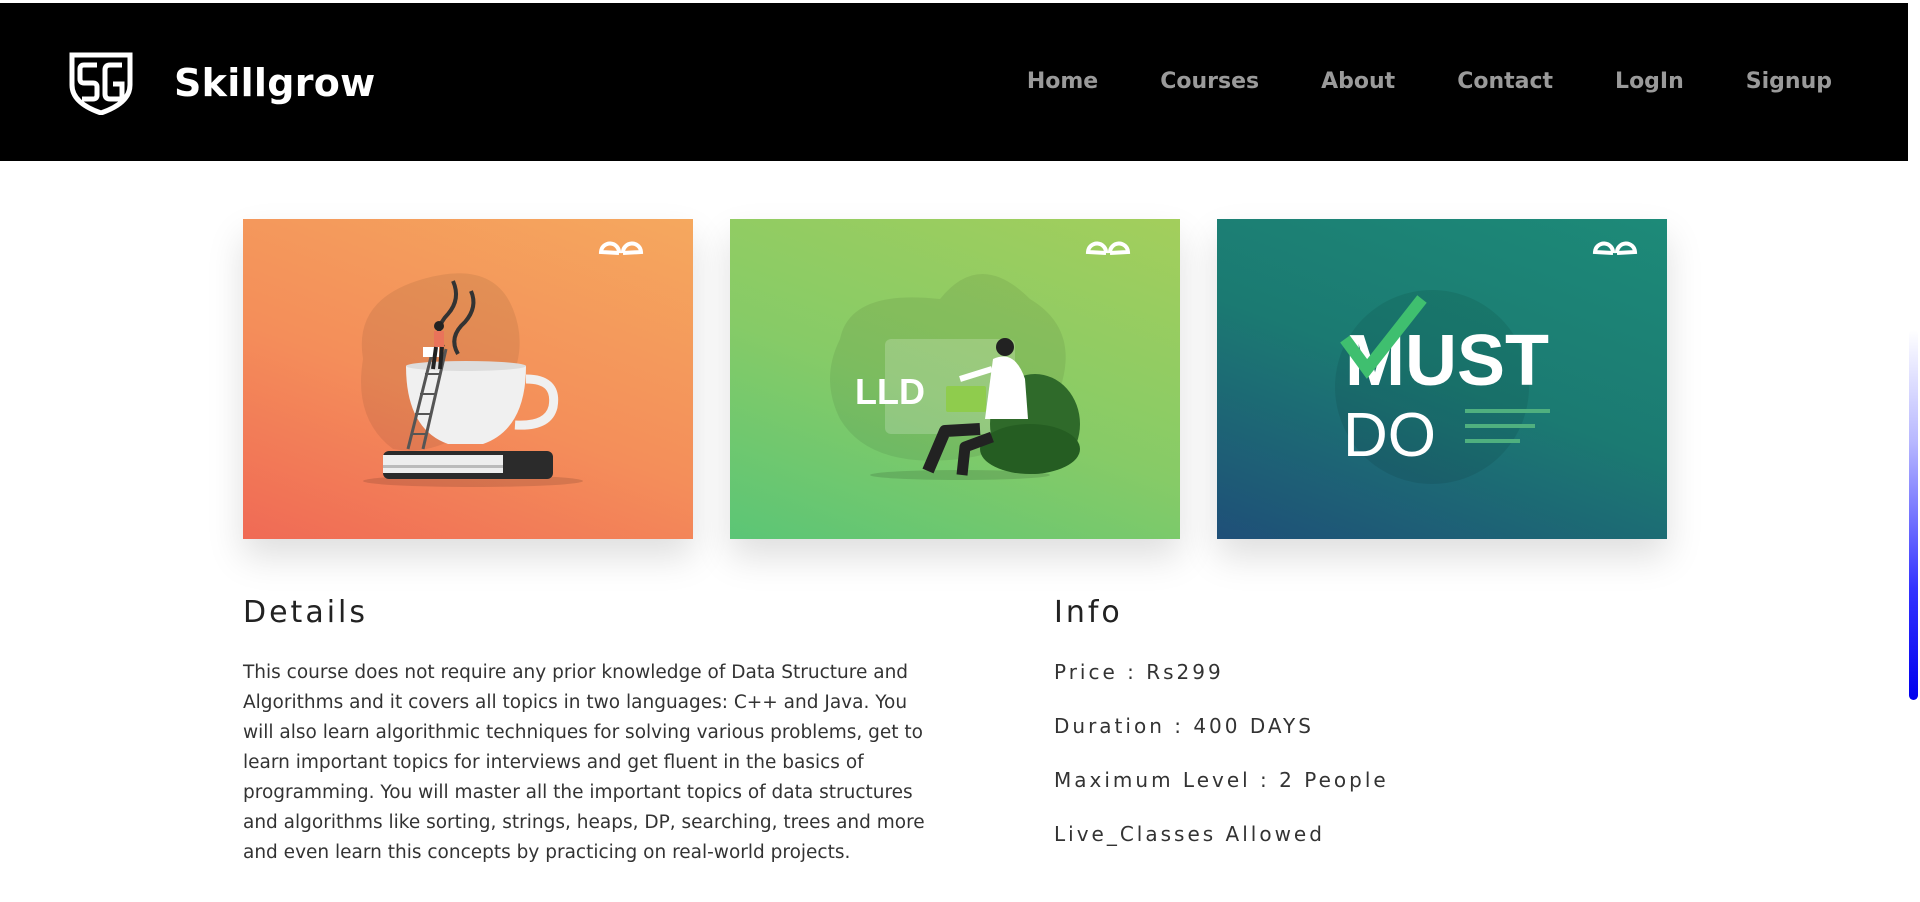  What do you see at coordinates (1358, 81) in the screenshot?
I see `nav-about: About` at bounding box center [1358, 81].